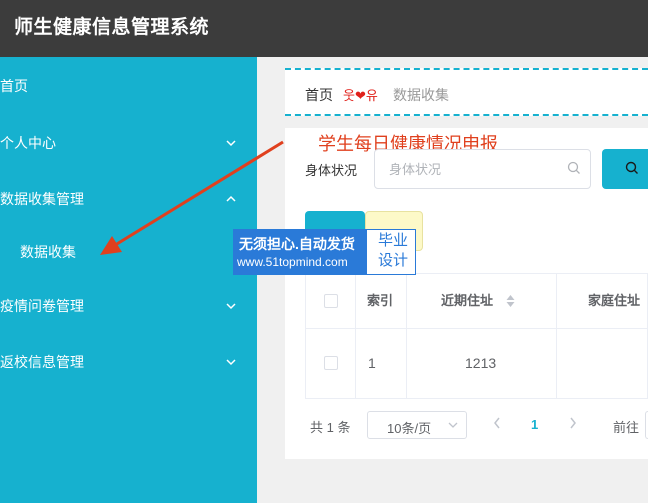 Image resolution: width=648 pixels, height=503 pixels. I want to click on watermark-badge: 无须担心.自动发货 www.51topmind.com 毕业 设计, so click(324, 252).